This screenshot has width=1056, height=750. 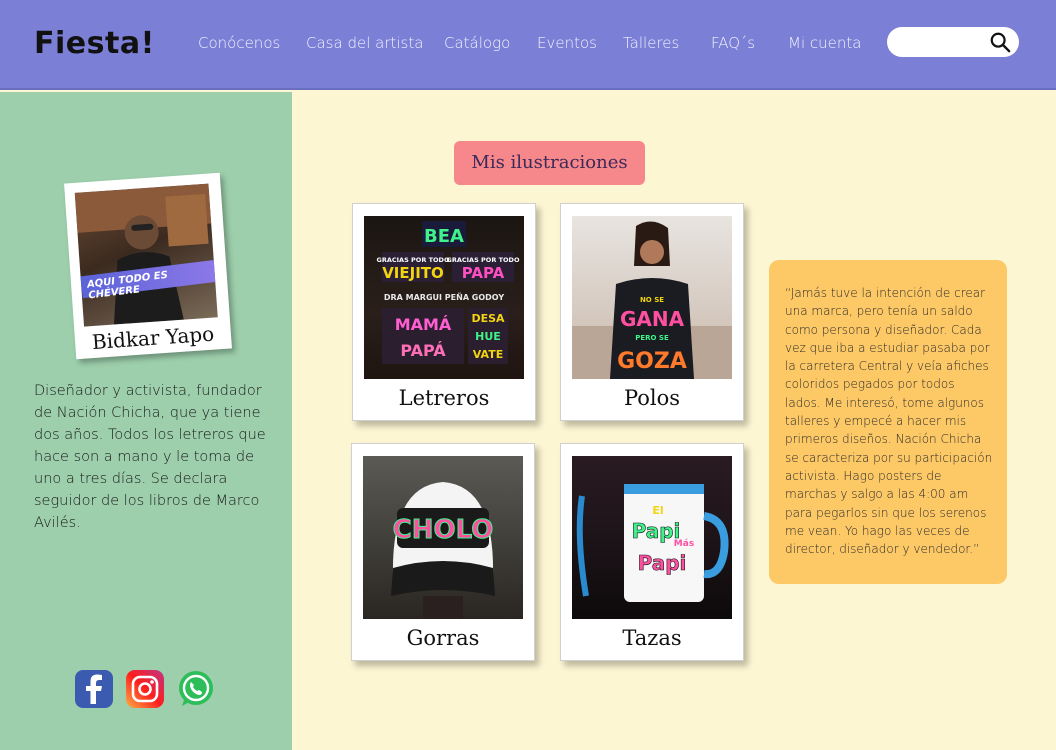 I want to click on nav-link-talleres: Talleres, so click(x=651, y=43).